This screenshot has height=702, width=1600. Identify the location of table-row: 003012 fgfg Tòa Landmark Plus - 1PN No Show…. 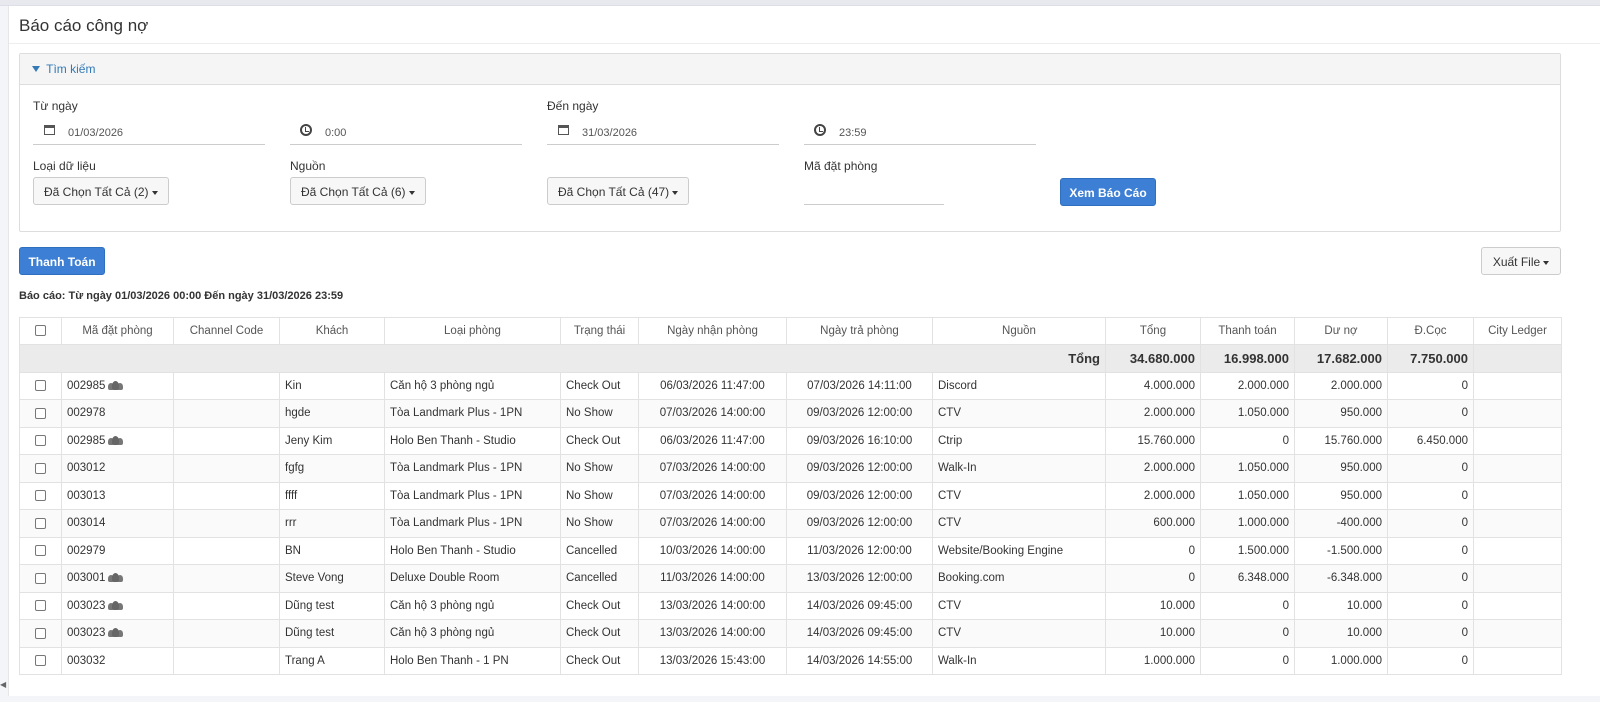
(790, 468).